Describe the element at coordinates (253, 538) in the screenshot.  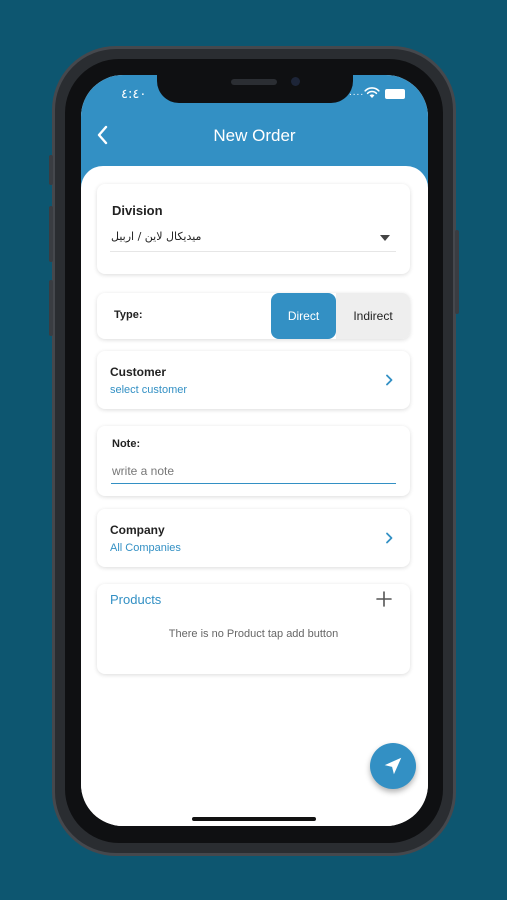
I see `company-selector: Company All Companies` at that location.